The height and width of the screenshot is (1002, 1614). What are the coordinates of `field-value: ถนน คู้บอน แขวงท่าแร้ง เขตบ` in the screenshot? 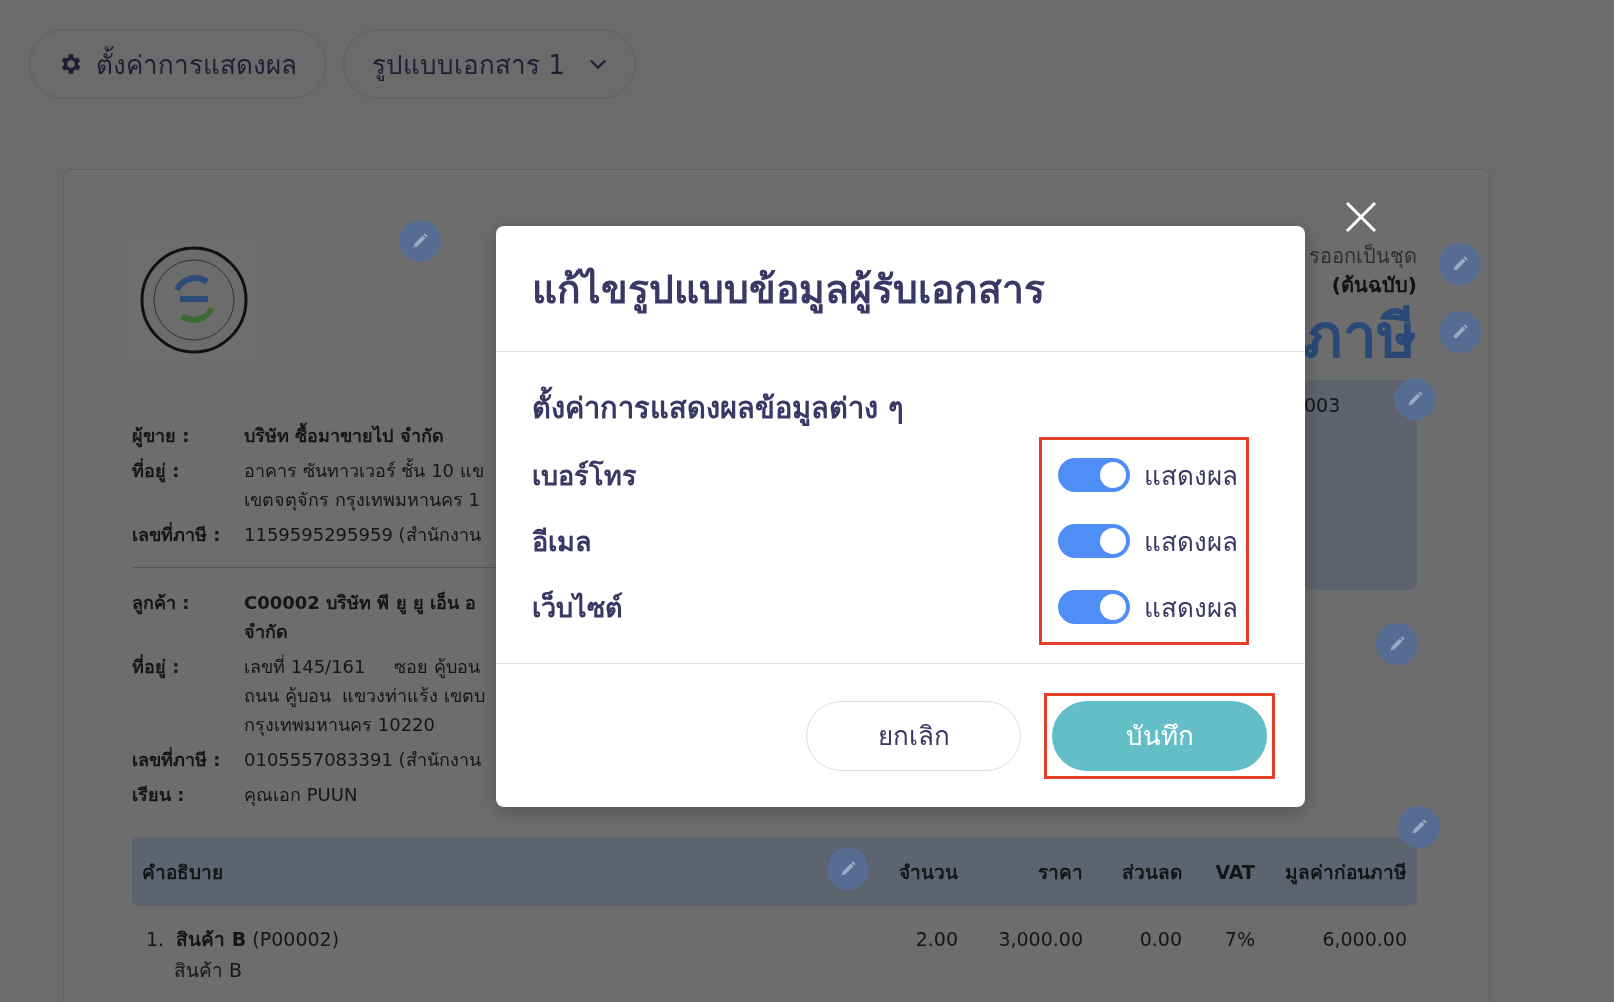 It's located at (364, 696).